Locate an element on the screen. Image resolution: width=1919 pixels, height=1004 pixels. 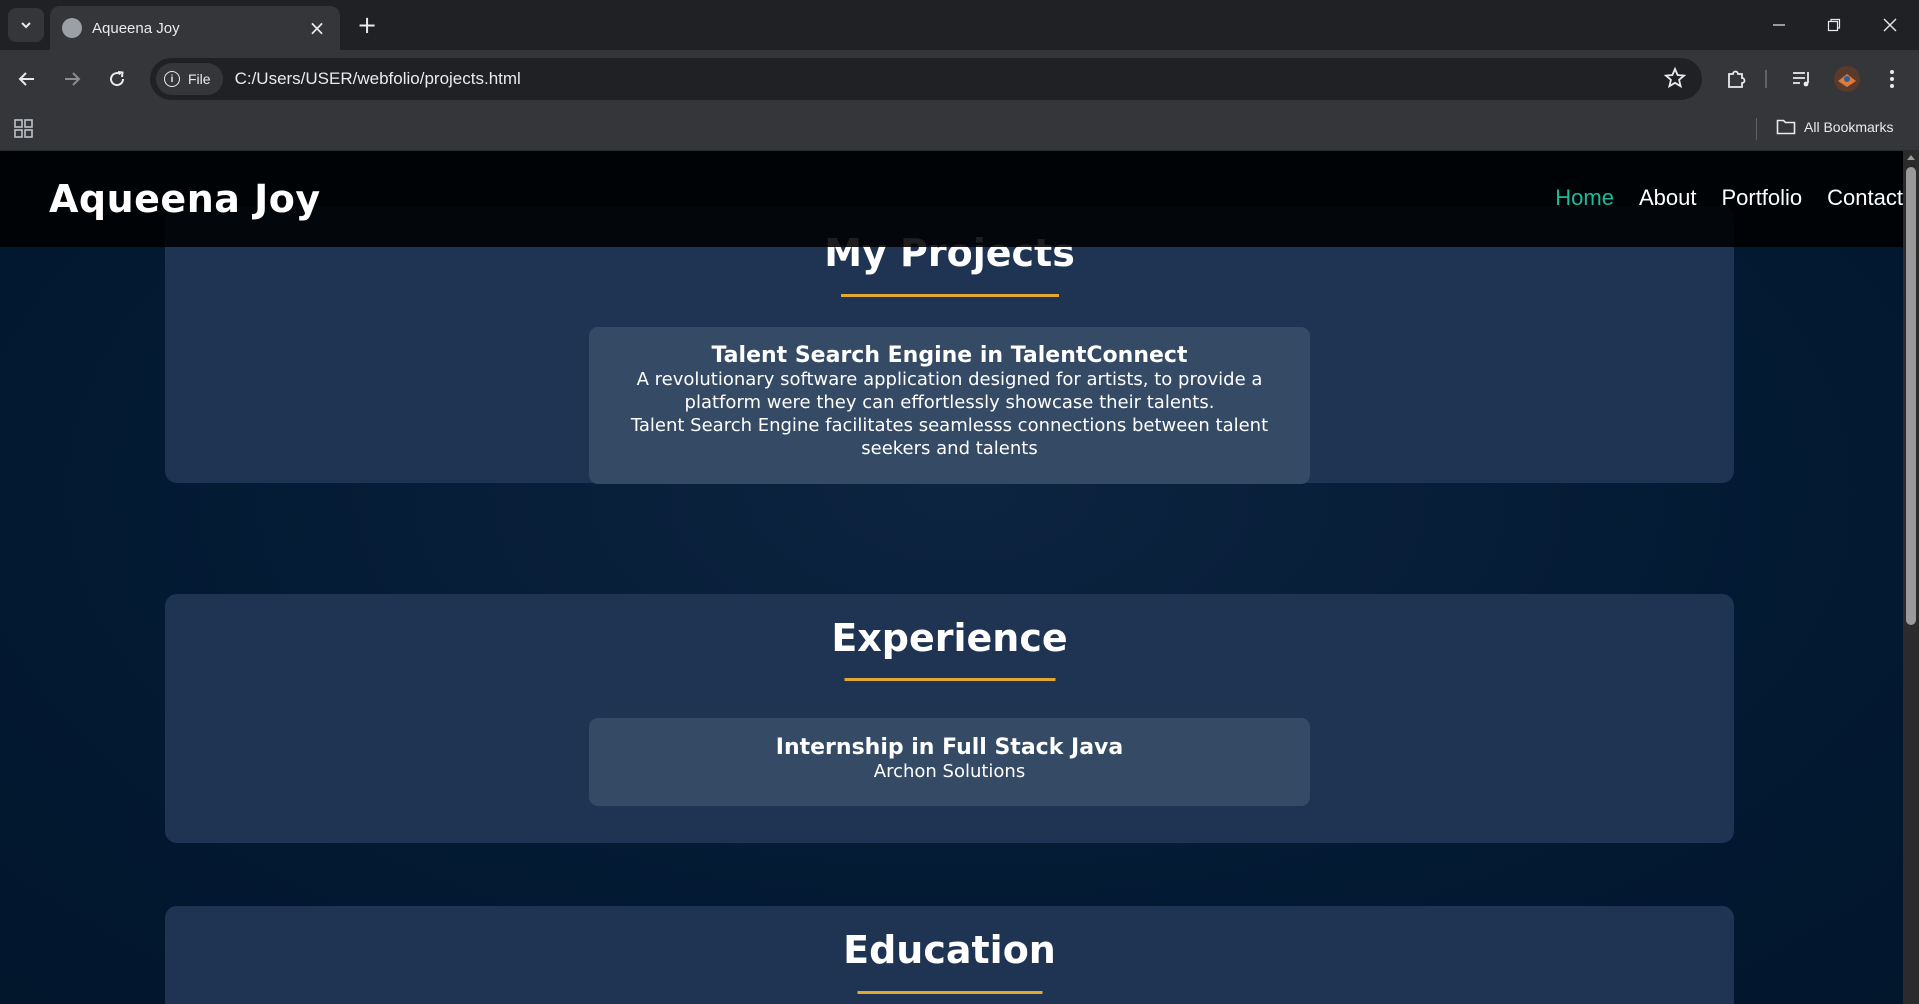
site-menu: Home About Portfolio Contact is located at coordinates (1716, 198).